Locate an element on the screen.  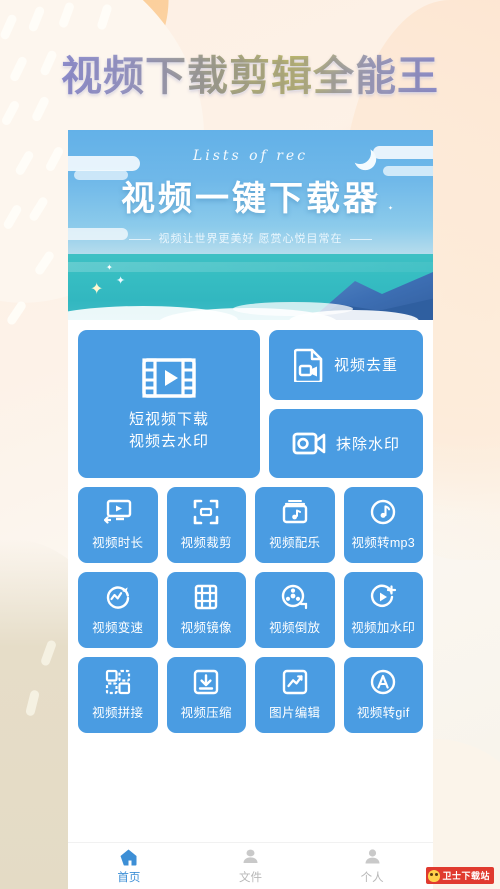
tile-label: 视频镜像 is located at coordinates (206, 628).